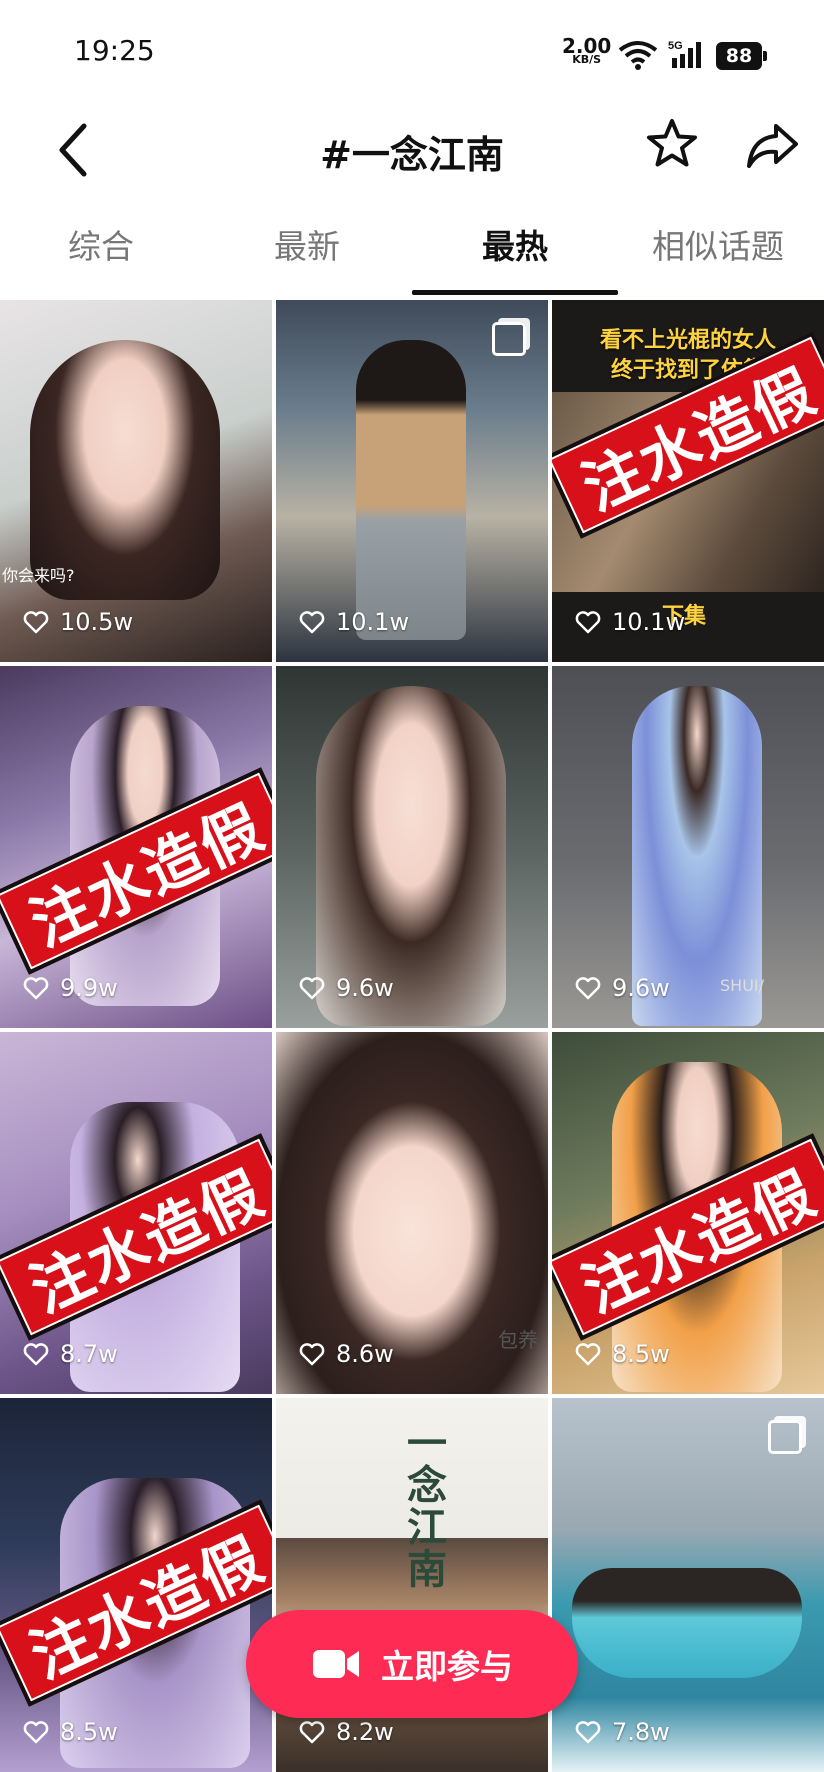 The image size is (824, 1772). Describe the element at coordinates (136, 847) in the screenshot. I see `video-card: 注水造假 9.9w` at that location.